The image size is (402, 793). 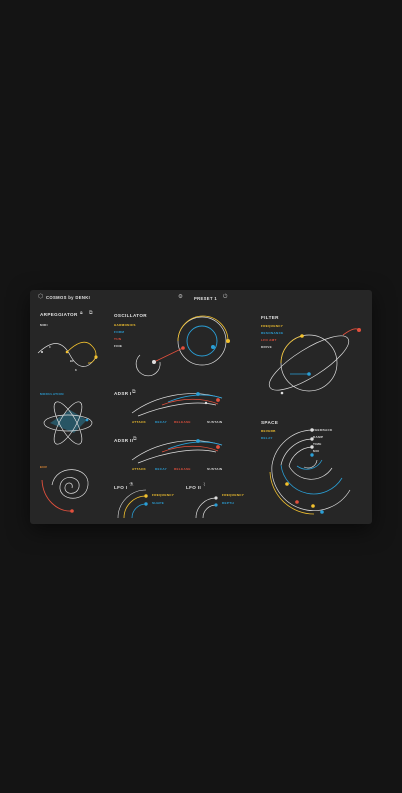 I want to click on arp-wave, so click(x=67, y=355).